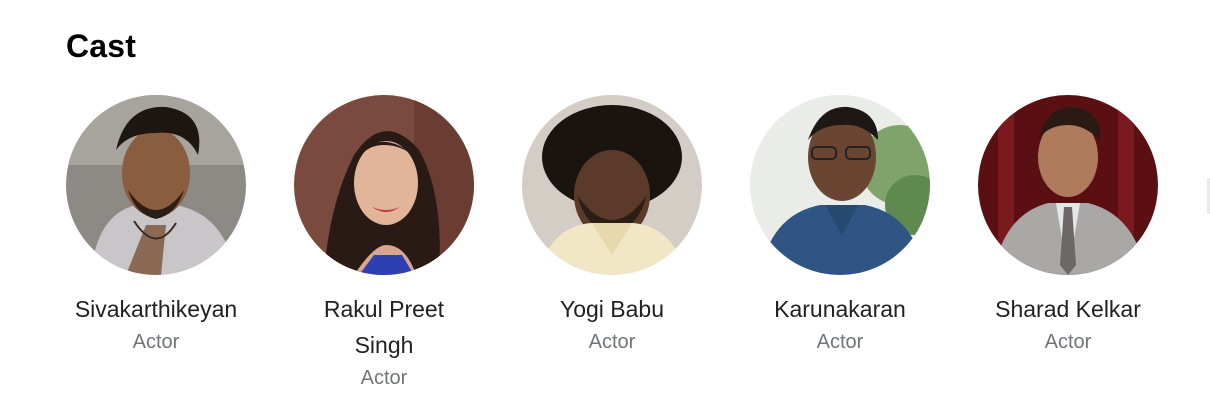  What do you see at coordinates (156, 309) in the screenshot?
I see `cast-name: Sivakarthikeyan` at bounding box center [156, 309].